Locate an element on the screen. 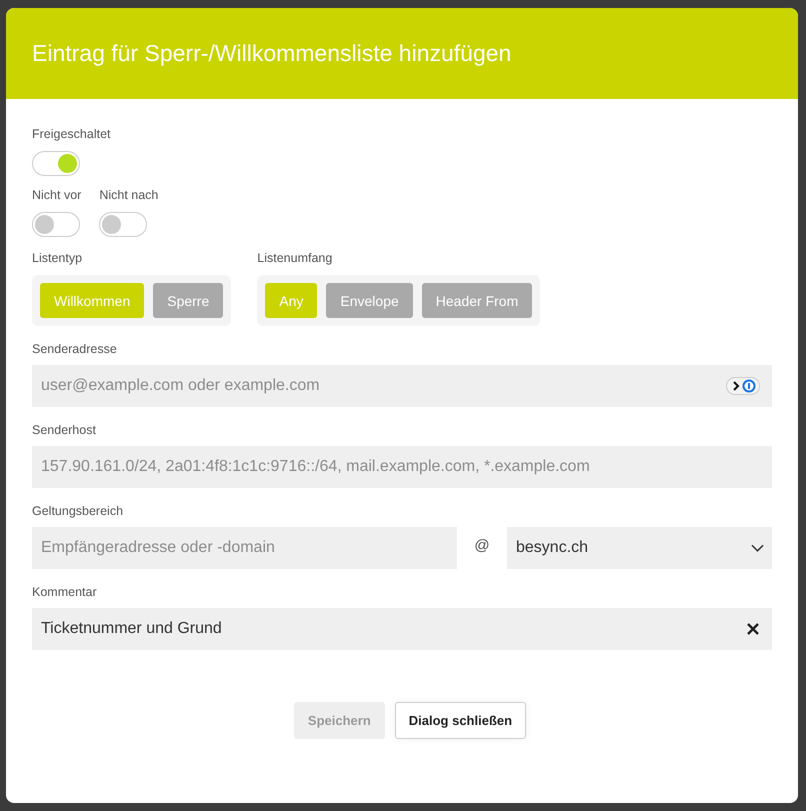  field-label: Kommentar is located at coordinates (65, 592).